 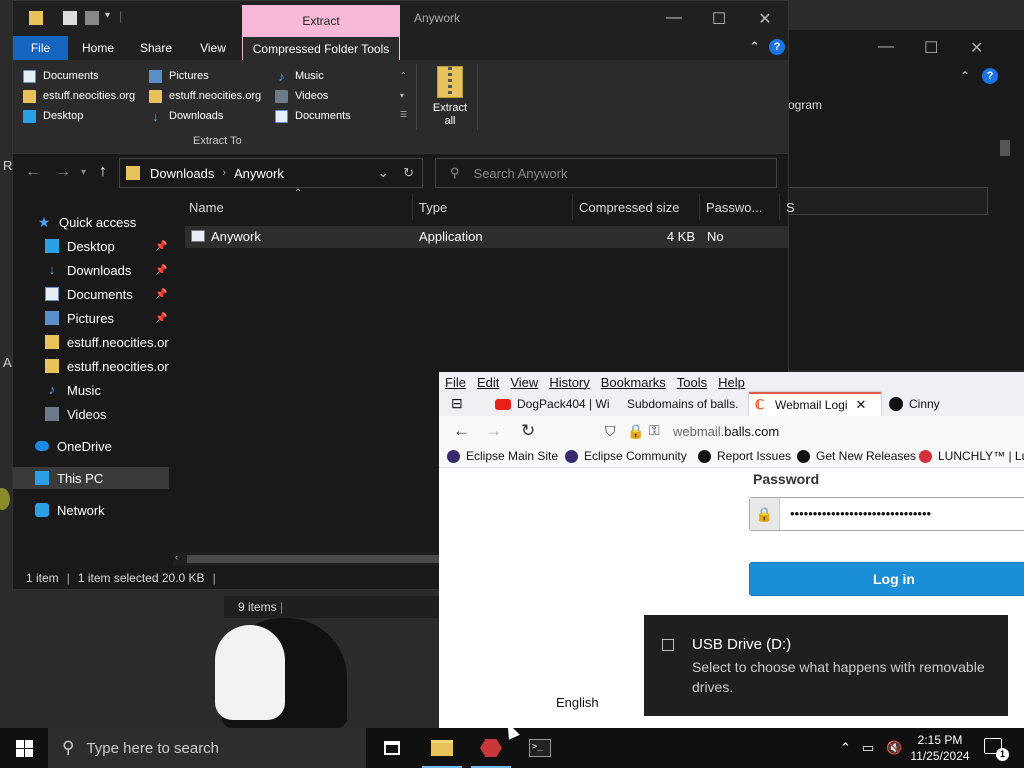 What do you see at coordinates (633, 382) in the screenshot?
I see `menu-bookmarks: Bookmarks` at bounding box center [633, 382].